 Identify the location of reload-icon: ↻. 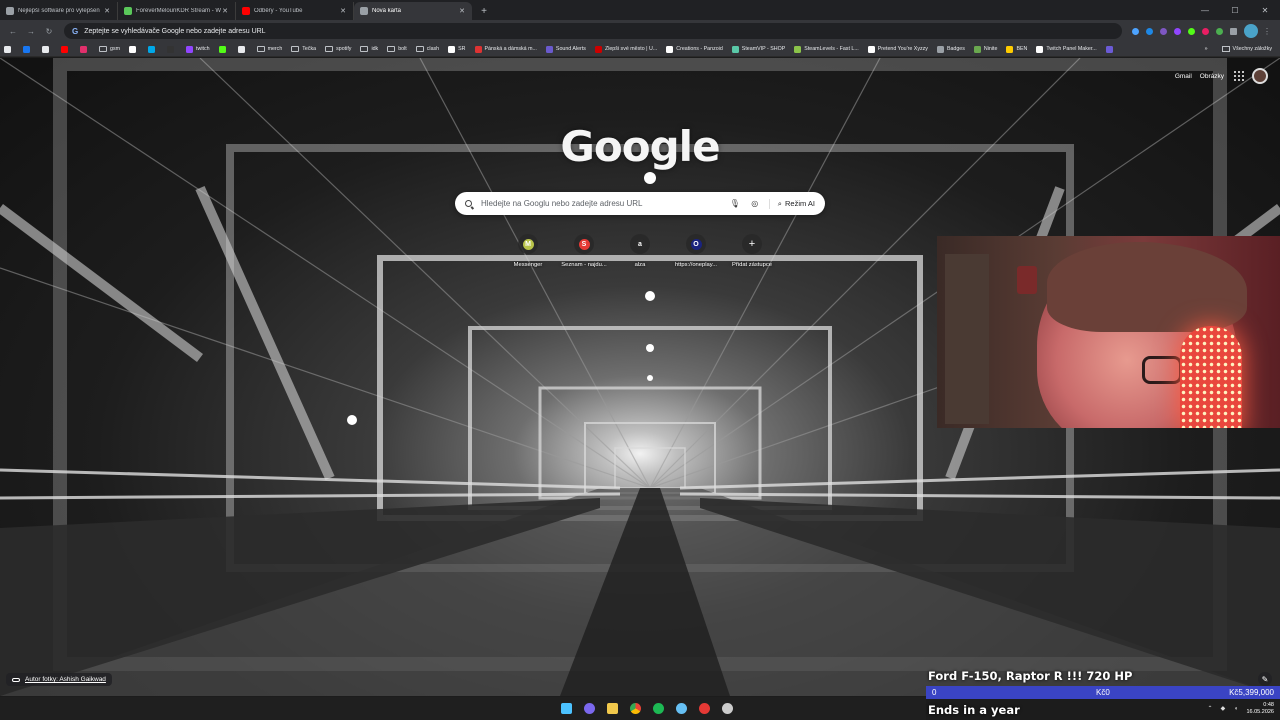
(49, 31).